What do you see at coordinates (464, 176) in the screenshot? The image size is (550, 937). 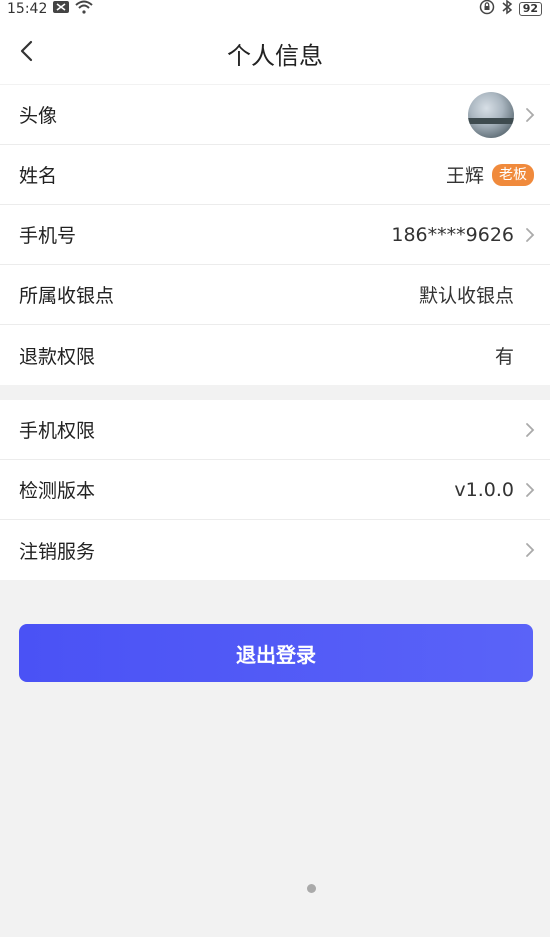 I see `name-value: 王辉` at bounding box center [464, 176].